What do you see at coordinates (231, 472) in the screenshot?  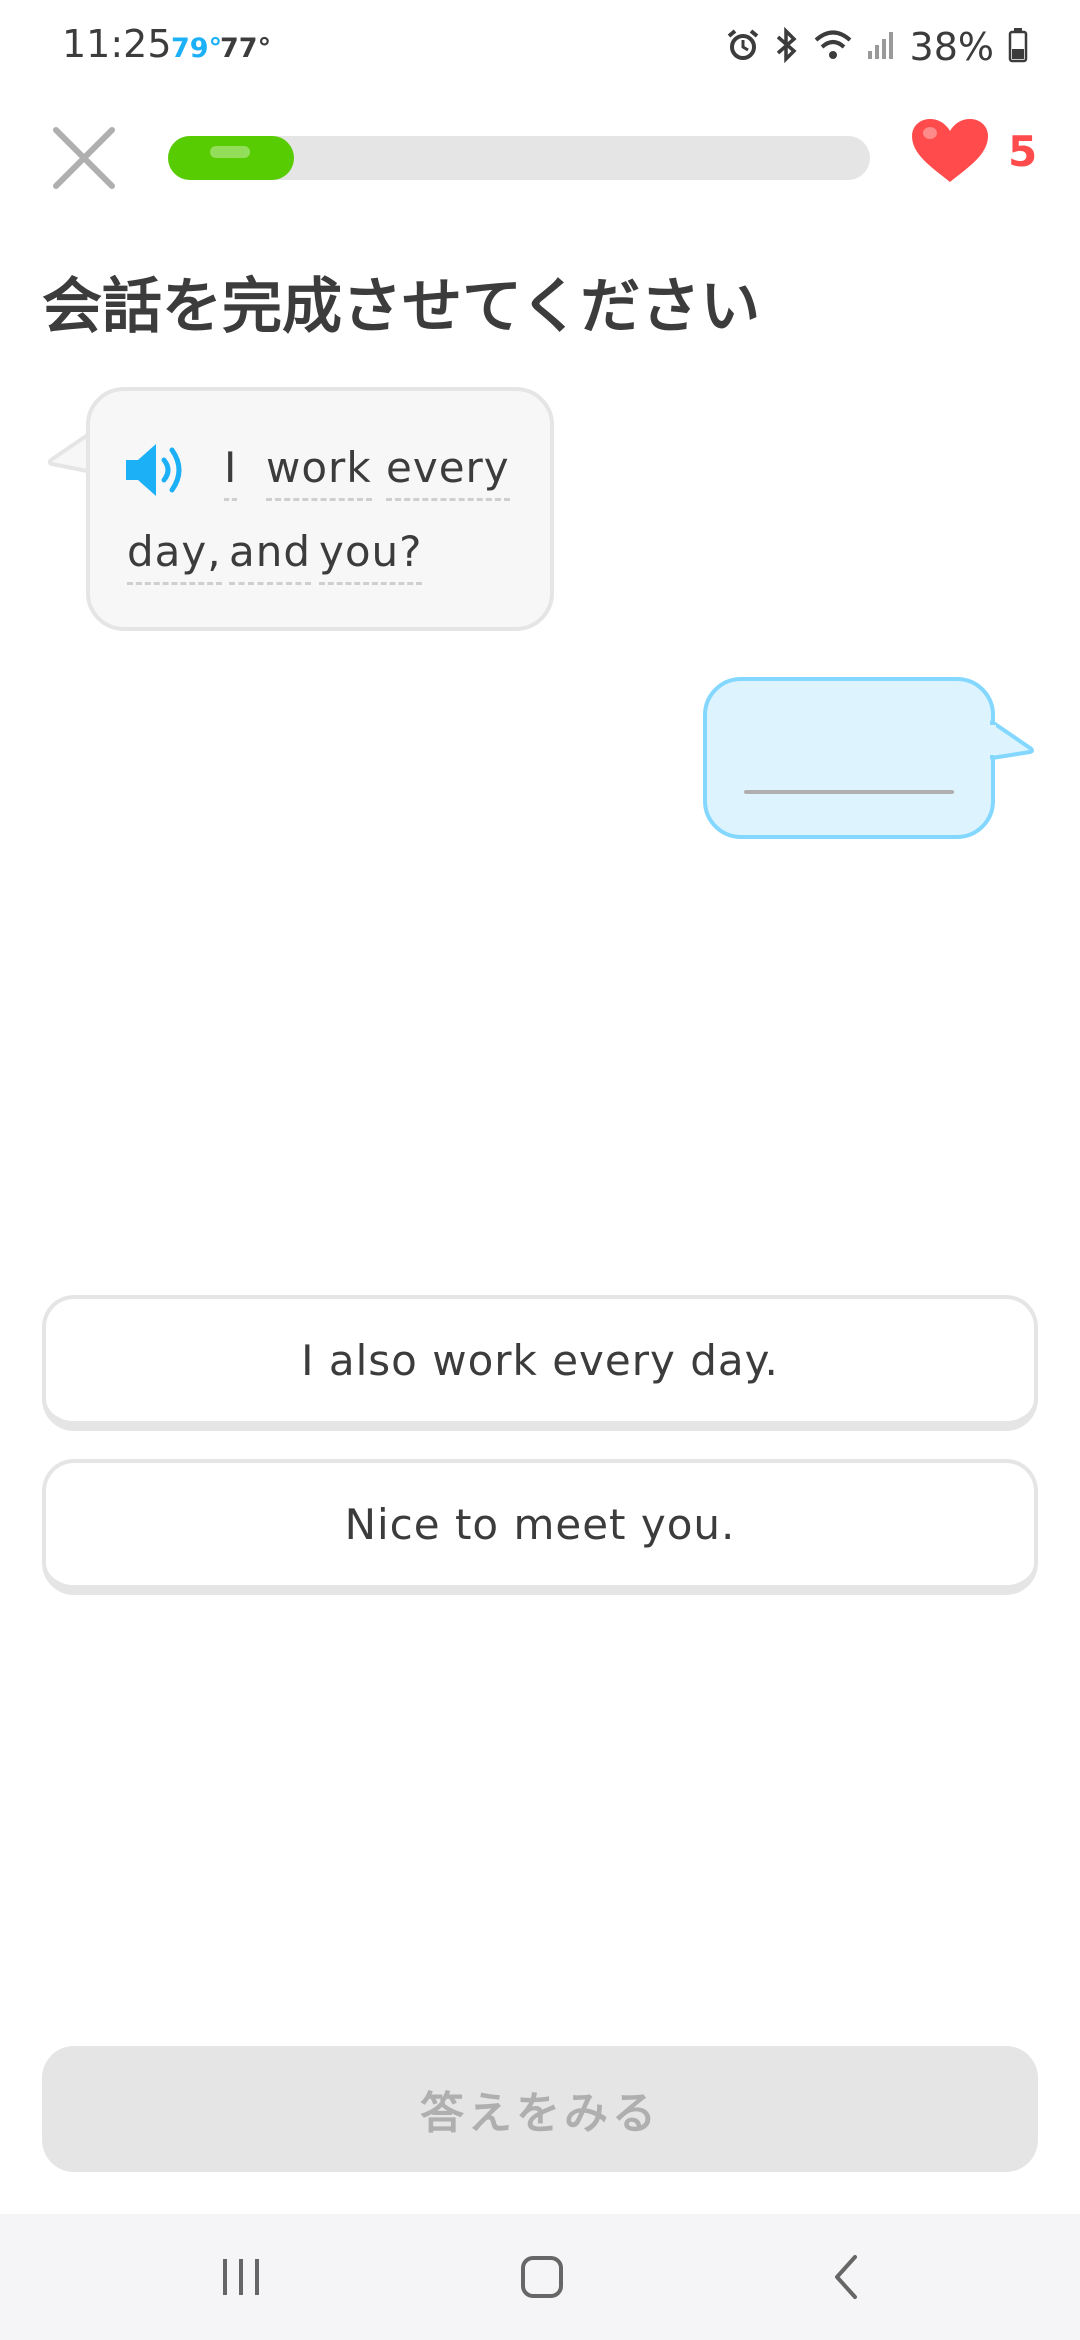 I see `prompt-word: I` at bounding box center [231, 472].